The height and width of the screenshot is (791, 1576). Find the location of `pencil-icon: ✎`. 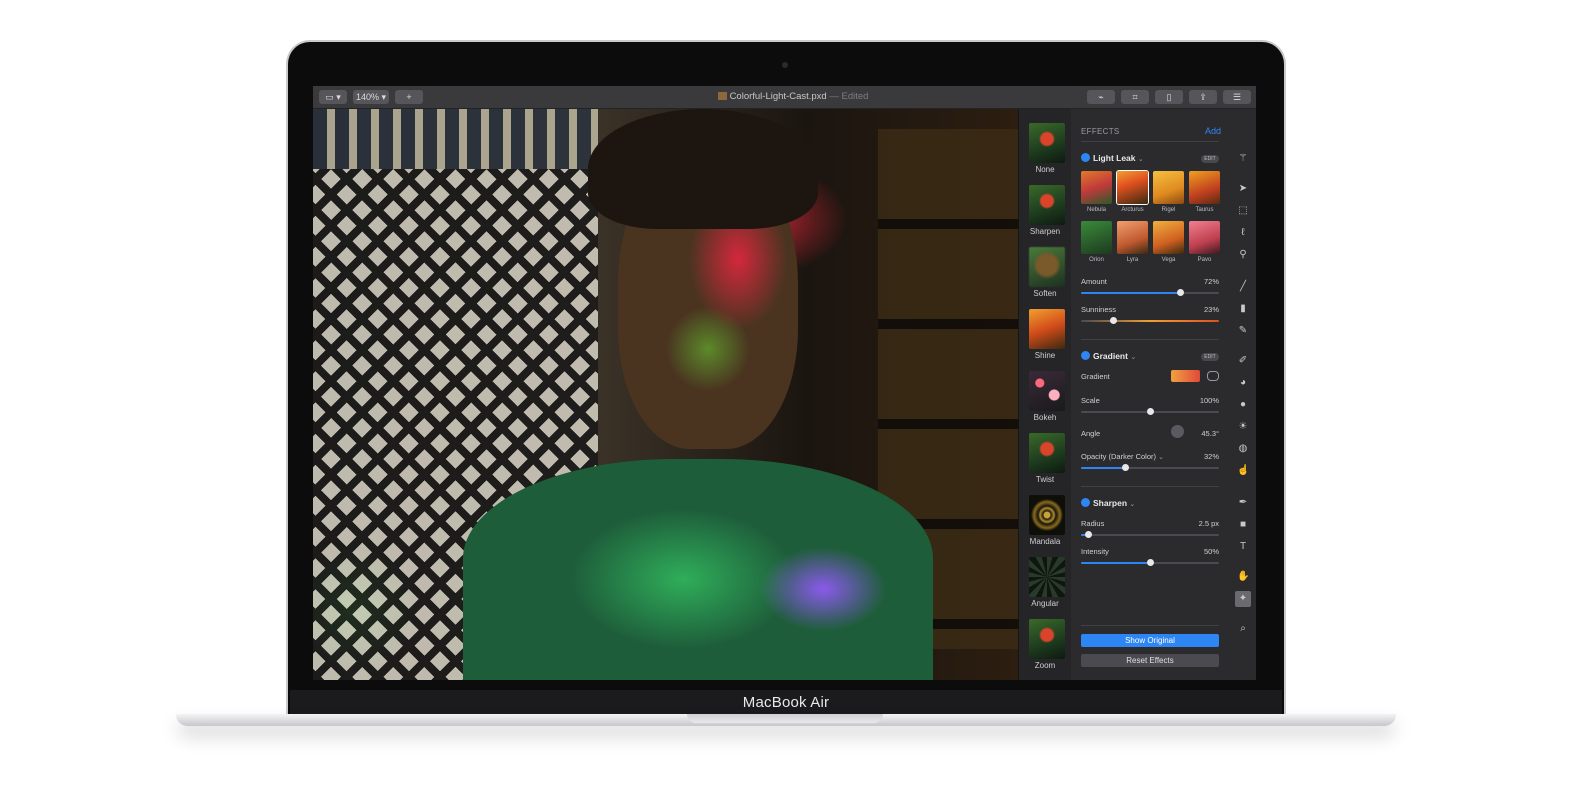

pencil-icon: ✎ is located at coordinates (1243, 331).